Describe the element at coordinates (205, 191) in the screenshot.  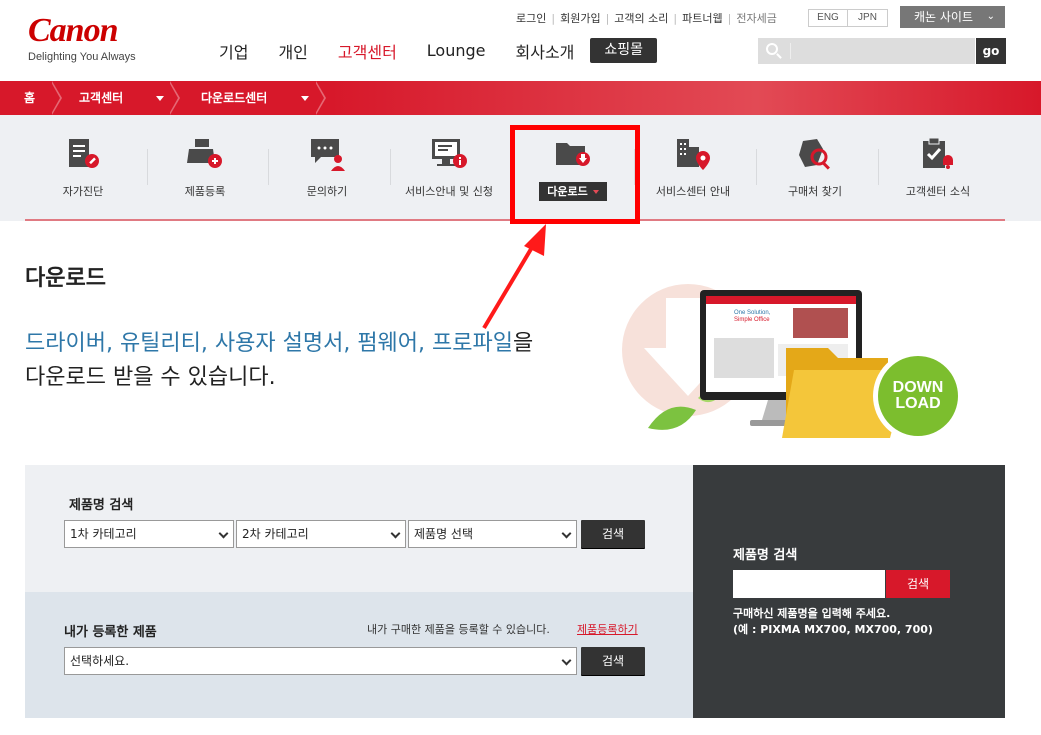
I see `quick-label: 제품등록` at that location.